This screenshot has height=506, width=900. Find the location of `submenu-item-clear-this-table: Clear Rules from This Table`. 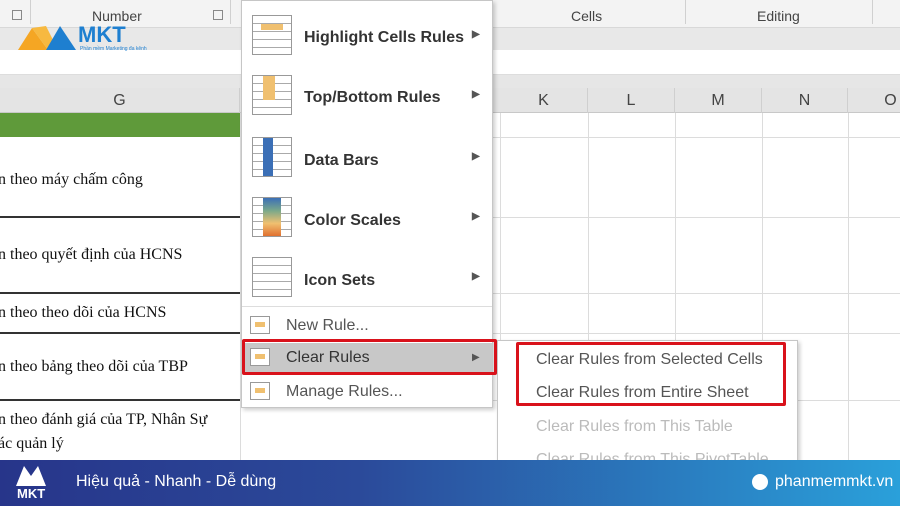

submenu-item-clear-this-table: Clear Rules from This Table is located at coordinates (634, 426).